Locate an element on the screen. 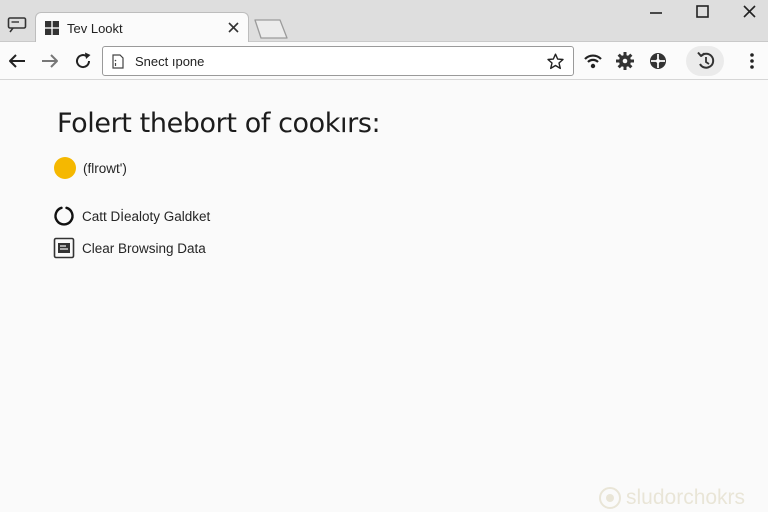 The image size is (768, 512). gear-icon is located at coordinates (625, 61).